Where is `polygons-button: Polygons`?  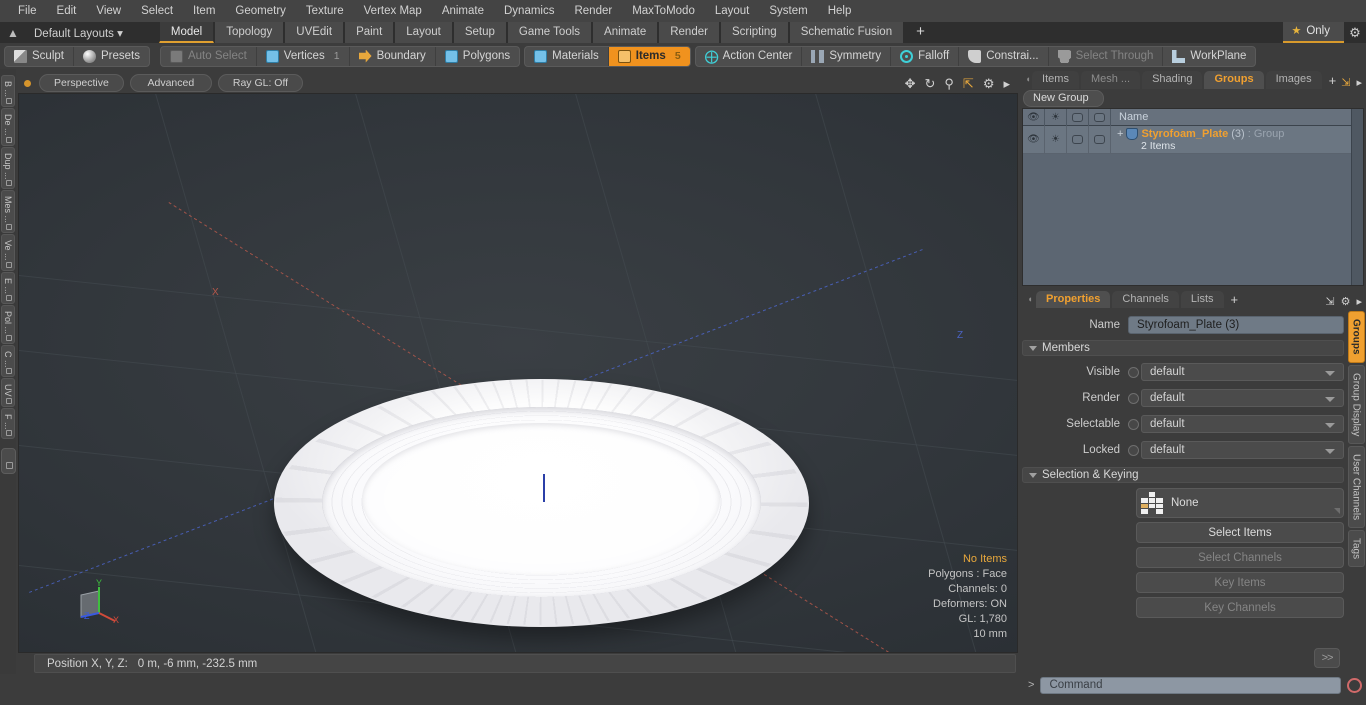
polygons-button: Polygons is located at coordinates (477, 56).